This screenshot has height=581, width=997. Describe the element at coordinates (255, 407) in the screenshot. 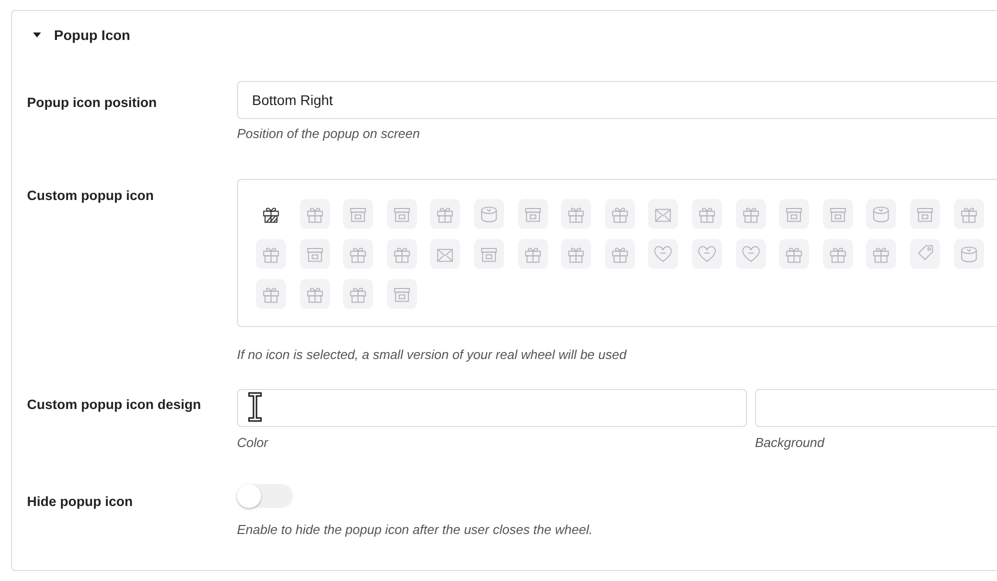

I see `text-cursor-icon` at that location.